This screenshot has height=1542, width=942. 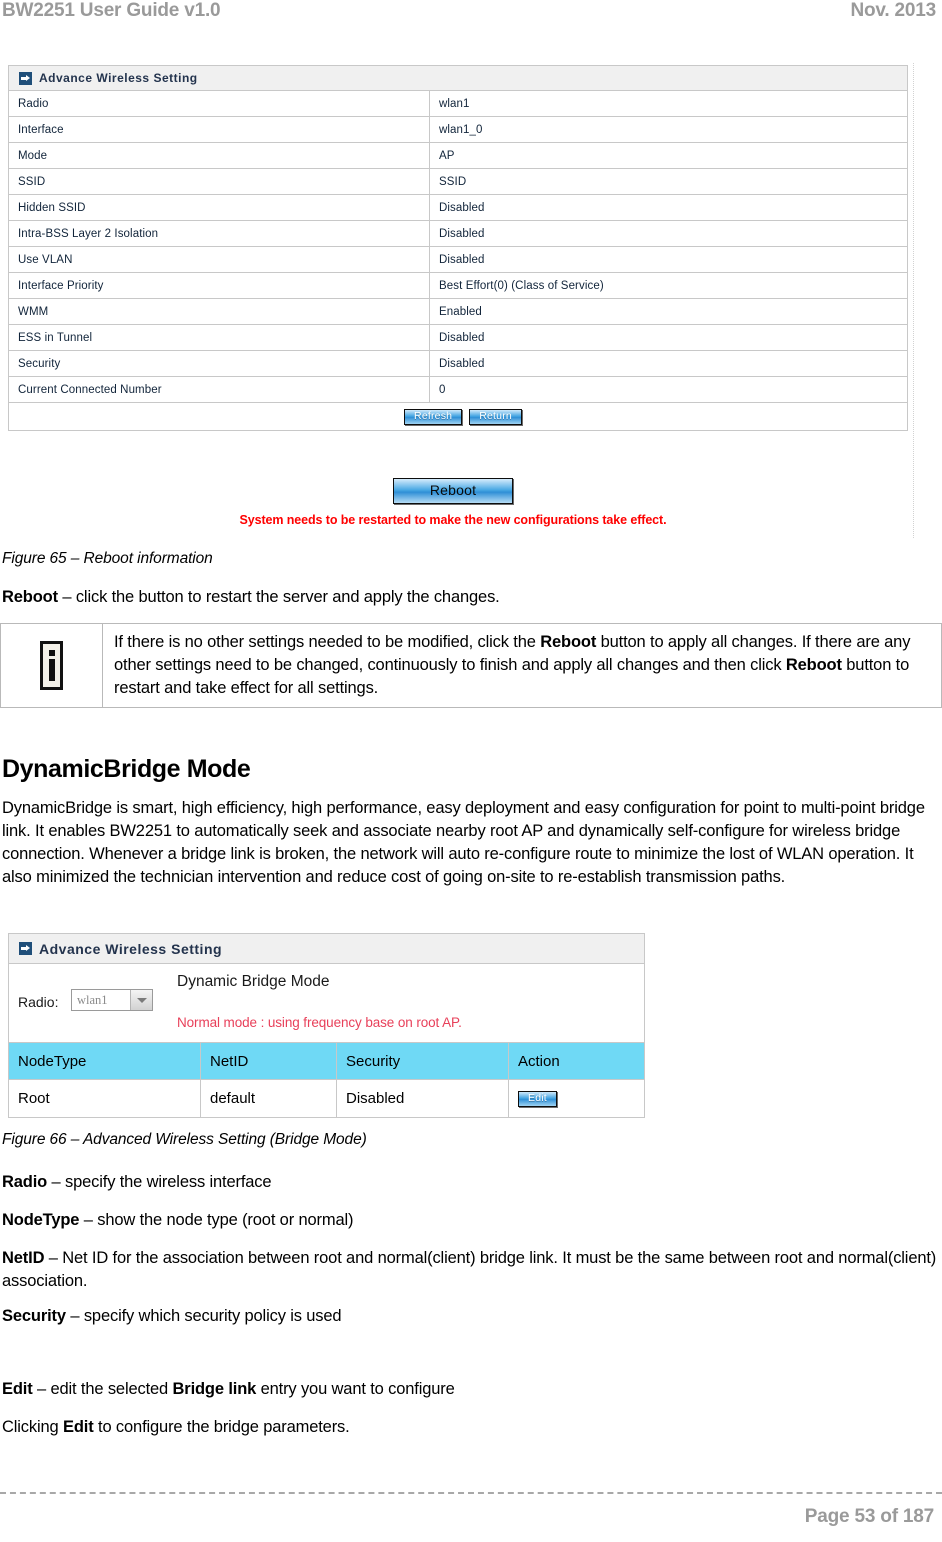 I want to click on column-header-netid: NetID, so click(x=269, y=1061).